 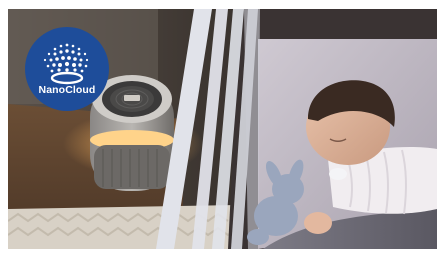 I want to click on nanocloud-icon, so click(x=66, y=64).